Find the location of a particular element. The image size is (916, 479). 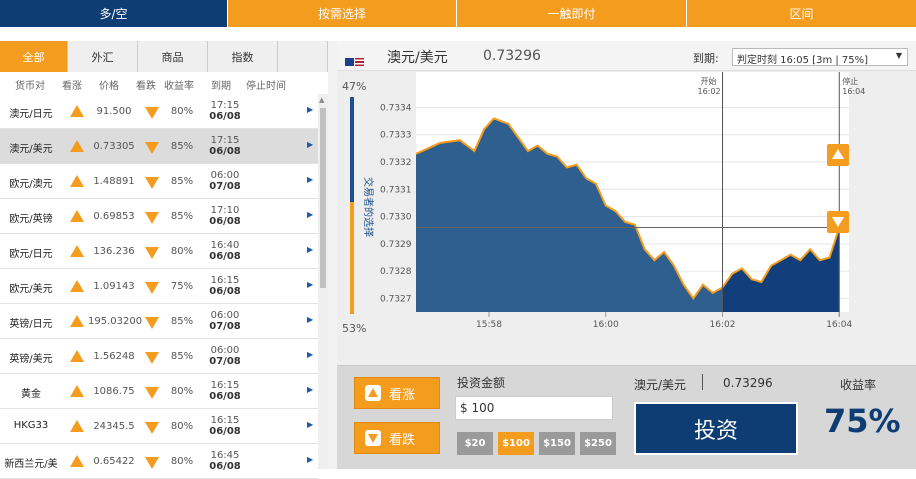

scroll-up-icon: ▲ is located at coordinates (321, 100).